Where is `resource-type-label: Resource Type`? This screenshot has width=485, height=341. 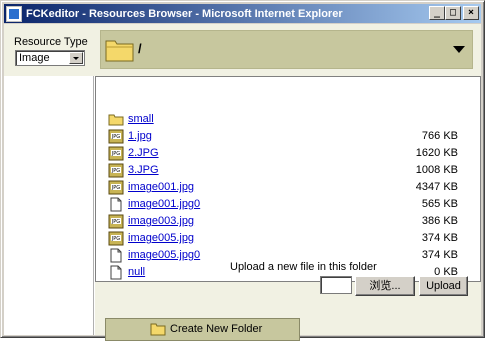
resource-type-label: Resource Type is located at coordinates (51, 42).